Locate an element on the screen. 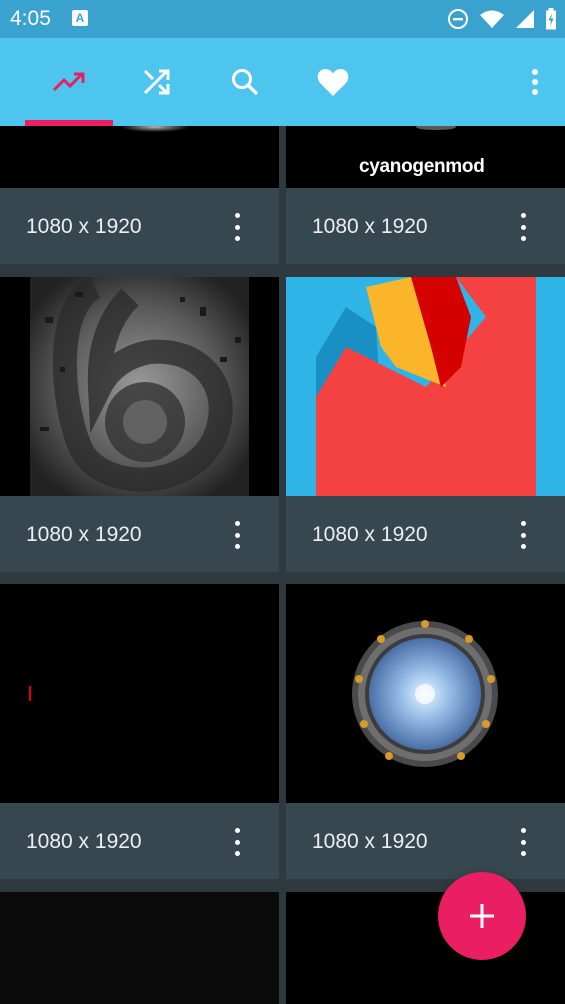  search-icon is located at coordinates (245, 82).